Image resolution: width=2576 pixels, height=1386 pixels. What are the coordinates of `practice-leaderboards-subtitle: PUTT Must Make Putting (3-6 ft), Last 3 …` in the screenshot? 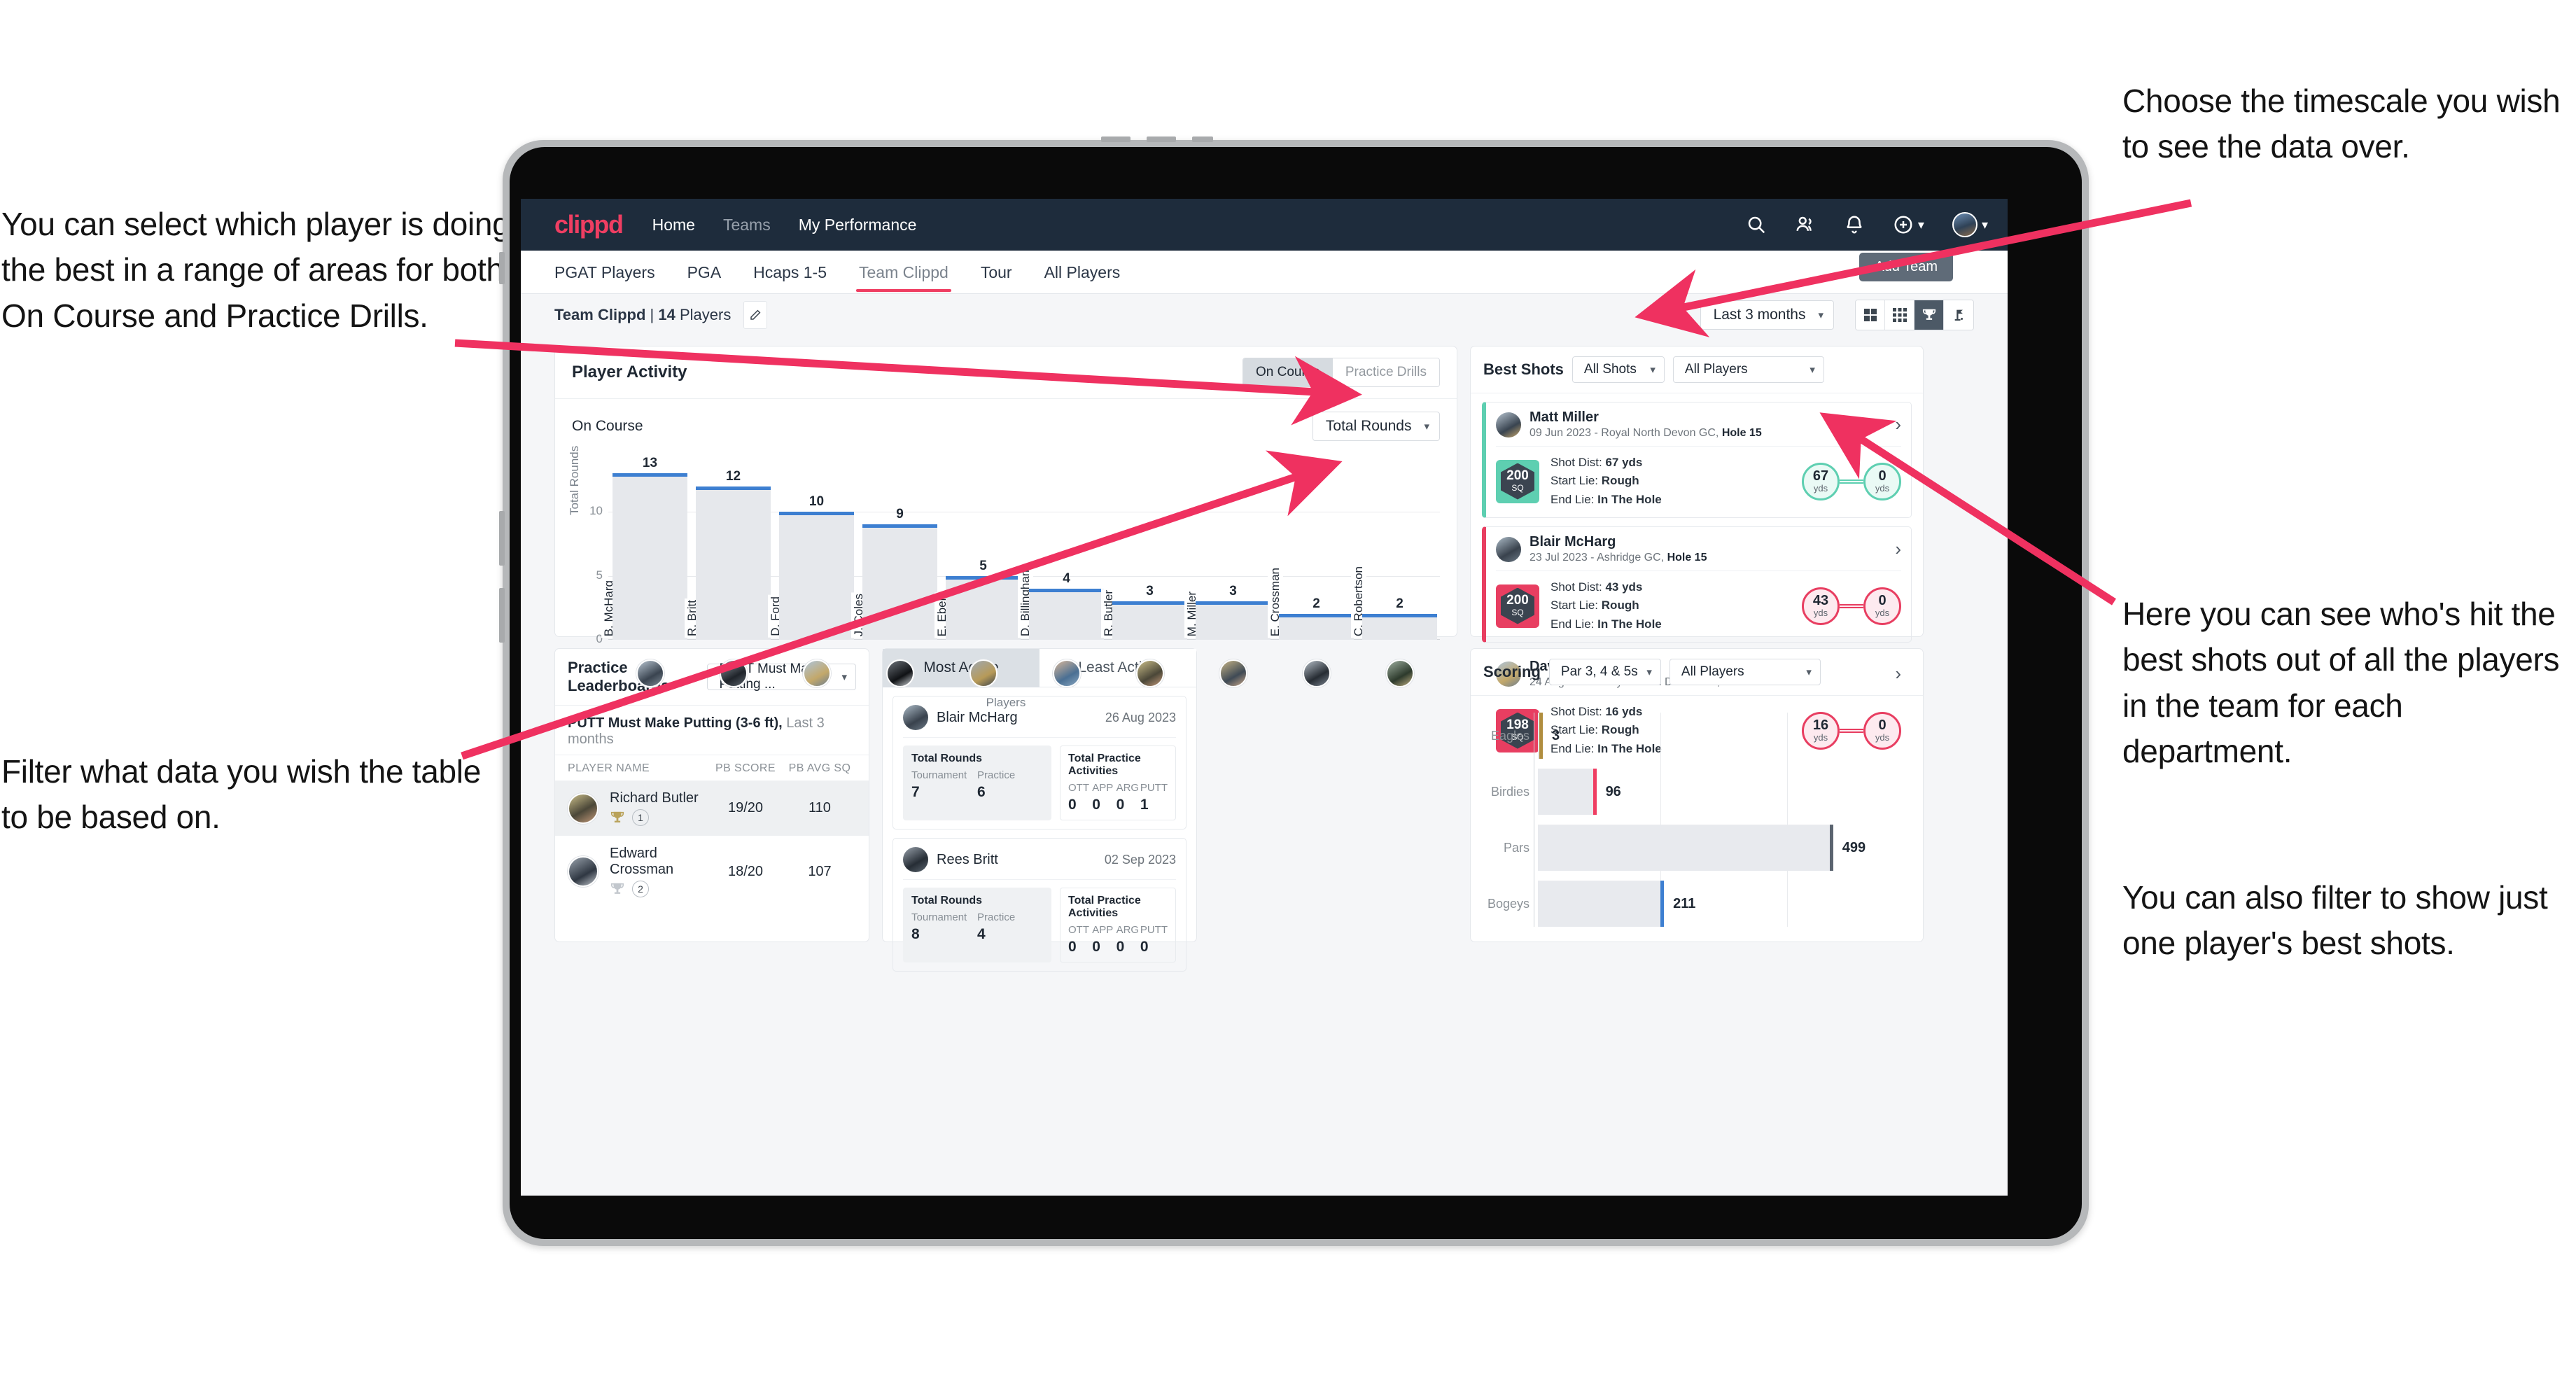 It's located at (712, 730).